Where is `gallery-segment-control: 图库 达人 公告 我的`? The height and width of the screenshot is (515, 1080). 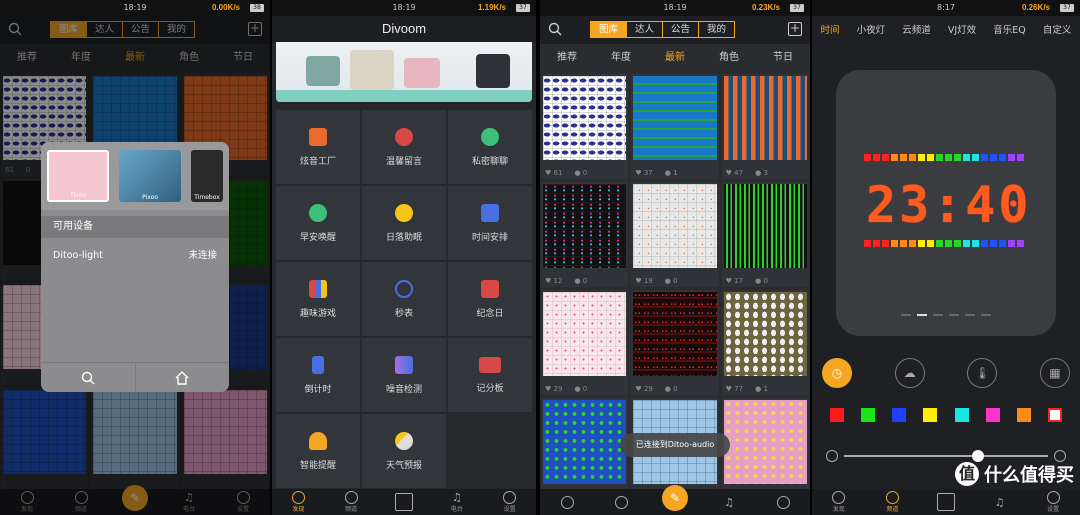 gallery-segment-control: 图库 达人 公告 我的 is located at coordinates (663, 29).